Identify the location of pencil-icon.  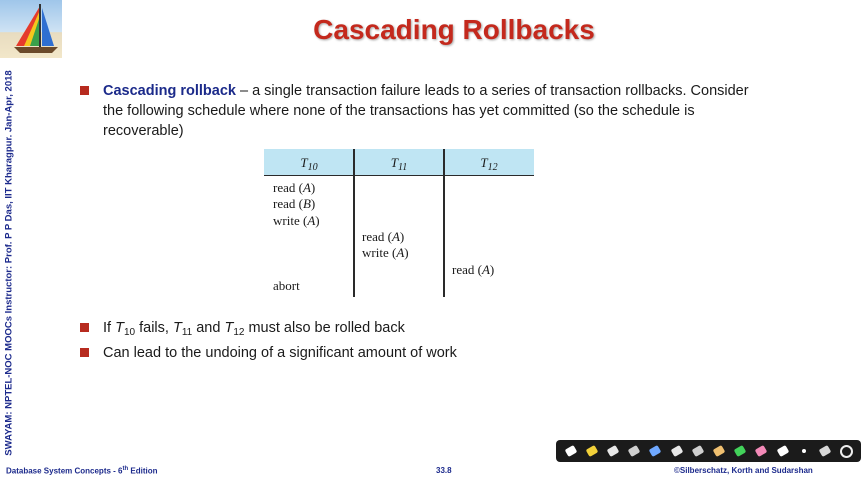
(719, 451).